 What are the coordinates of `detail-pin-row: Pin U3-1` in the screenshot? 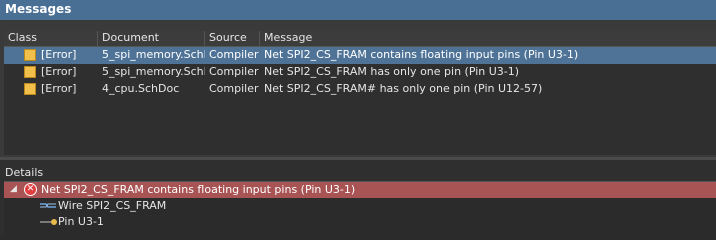 It's located at (360, 222).